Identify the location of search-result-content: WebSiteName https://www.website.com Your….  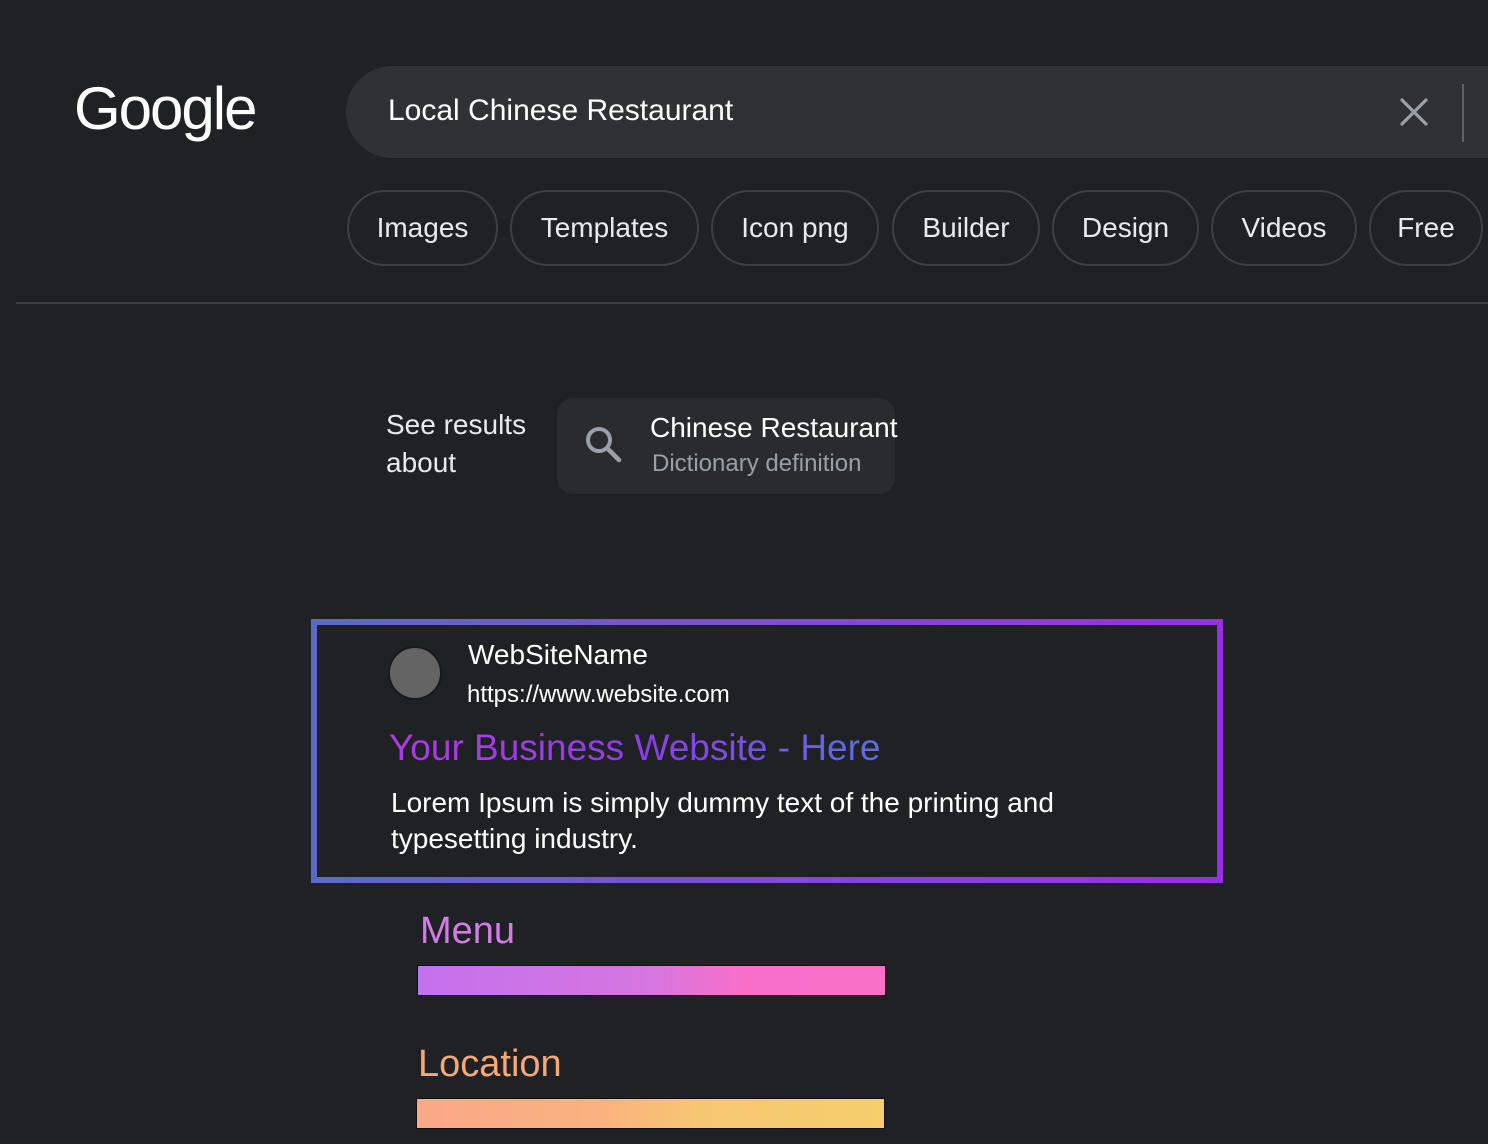
(767, 751).